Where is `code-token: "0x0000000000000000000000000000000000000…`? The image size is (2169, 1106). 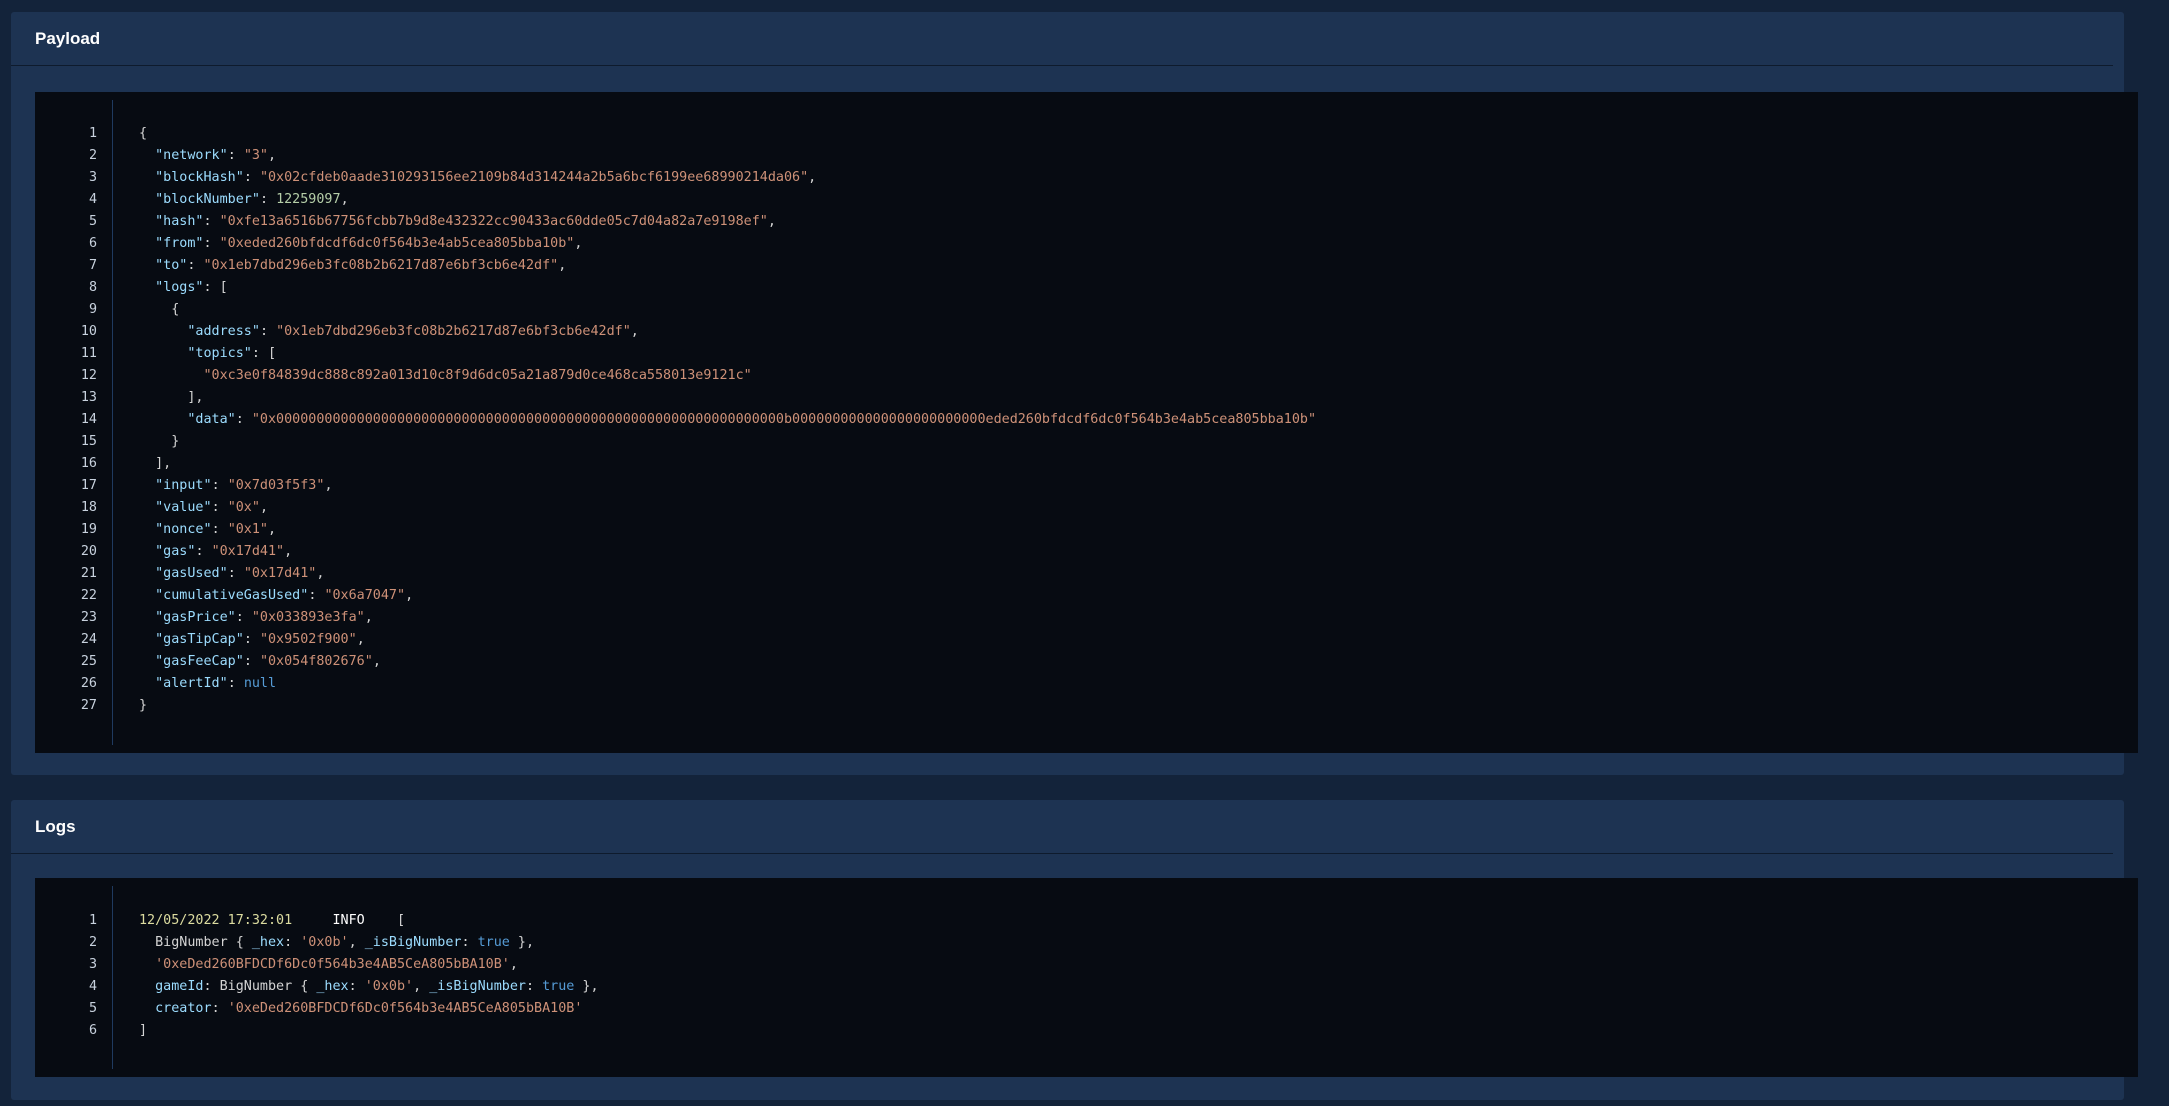
code-token: "0x0000000000000000000000000000000000000… is located at coordinates (784, 419).